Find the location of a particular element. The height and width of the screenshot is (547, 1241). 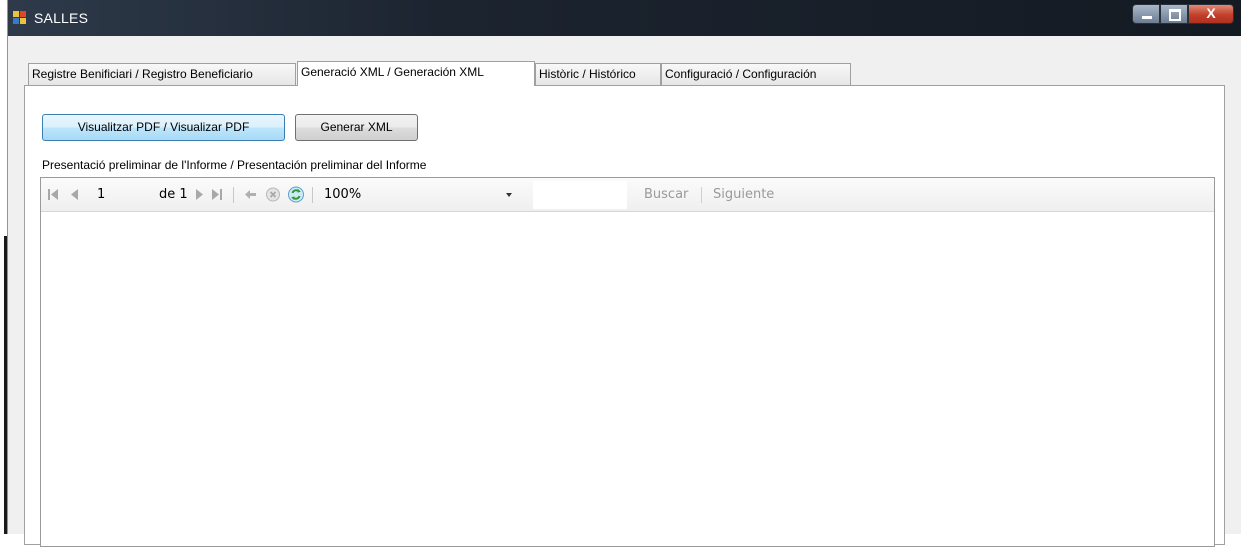

refresh-icon is located at coordinates (296, 194).